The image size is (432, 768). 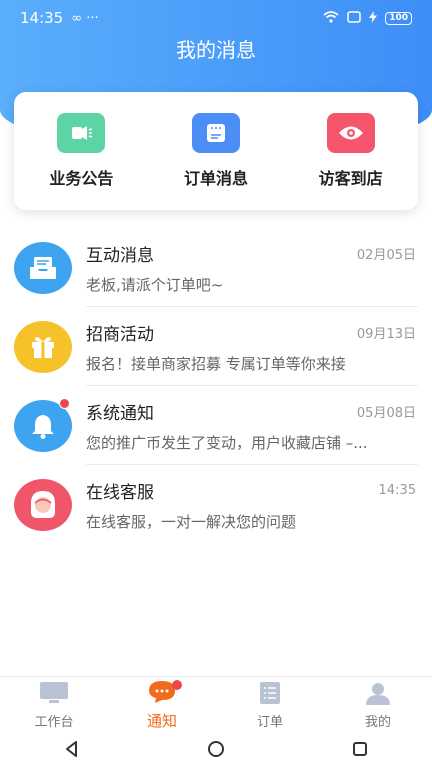 What do you see at coordinates (43, 424) in the screenshot?
I see `bell-icon` at bounding box center [43, 424].